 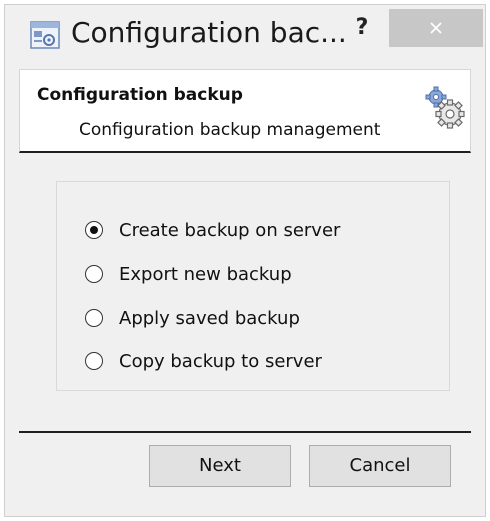 I want to click on close-icon, so click(x=436, y=28).